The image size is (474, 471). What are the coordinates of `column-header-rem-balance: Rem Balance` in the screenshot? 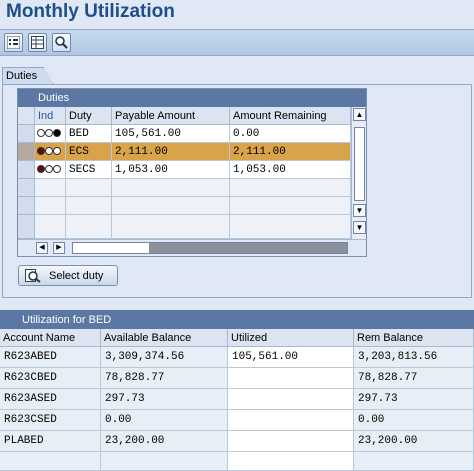 It's located at (414, 338).